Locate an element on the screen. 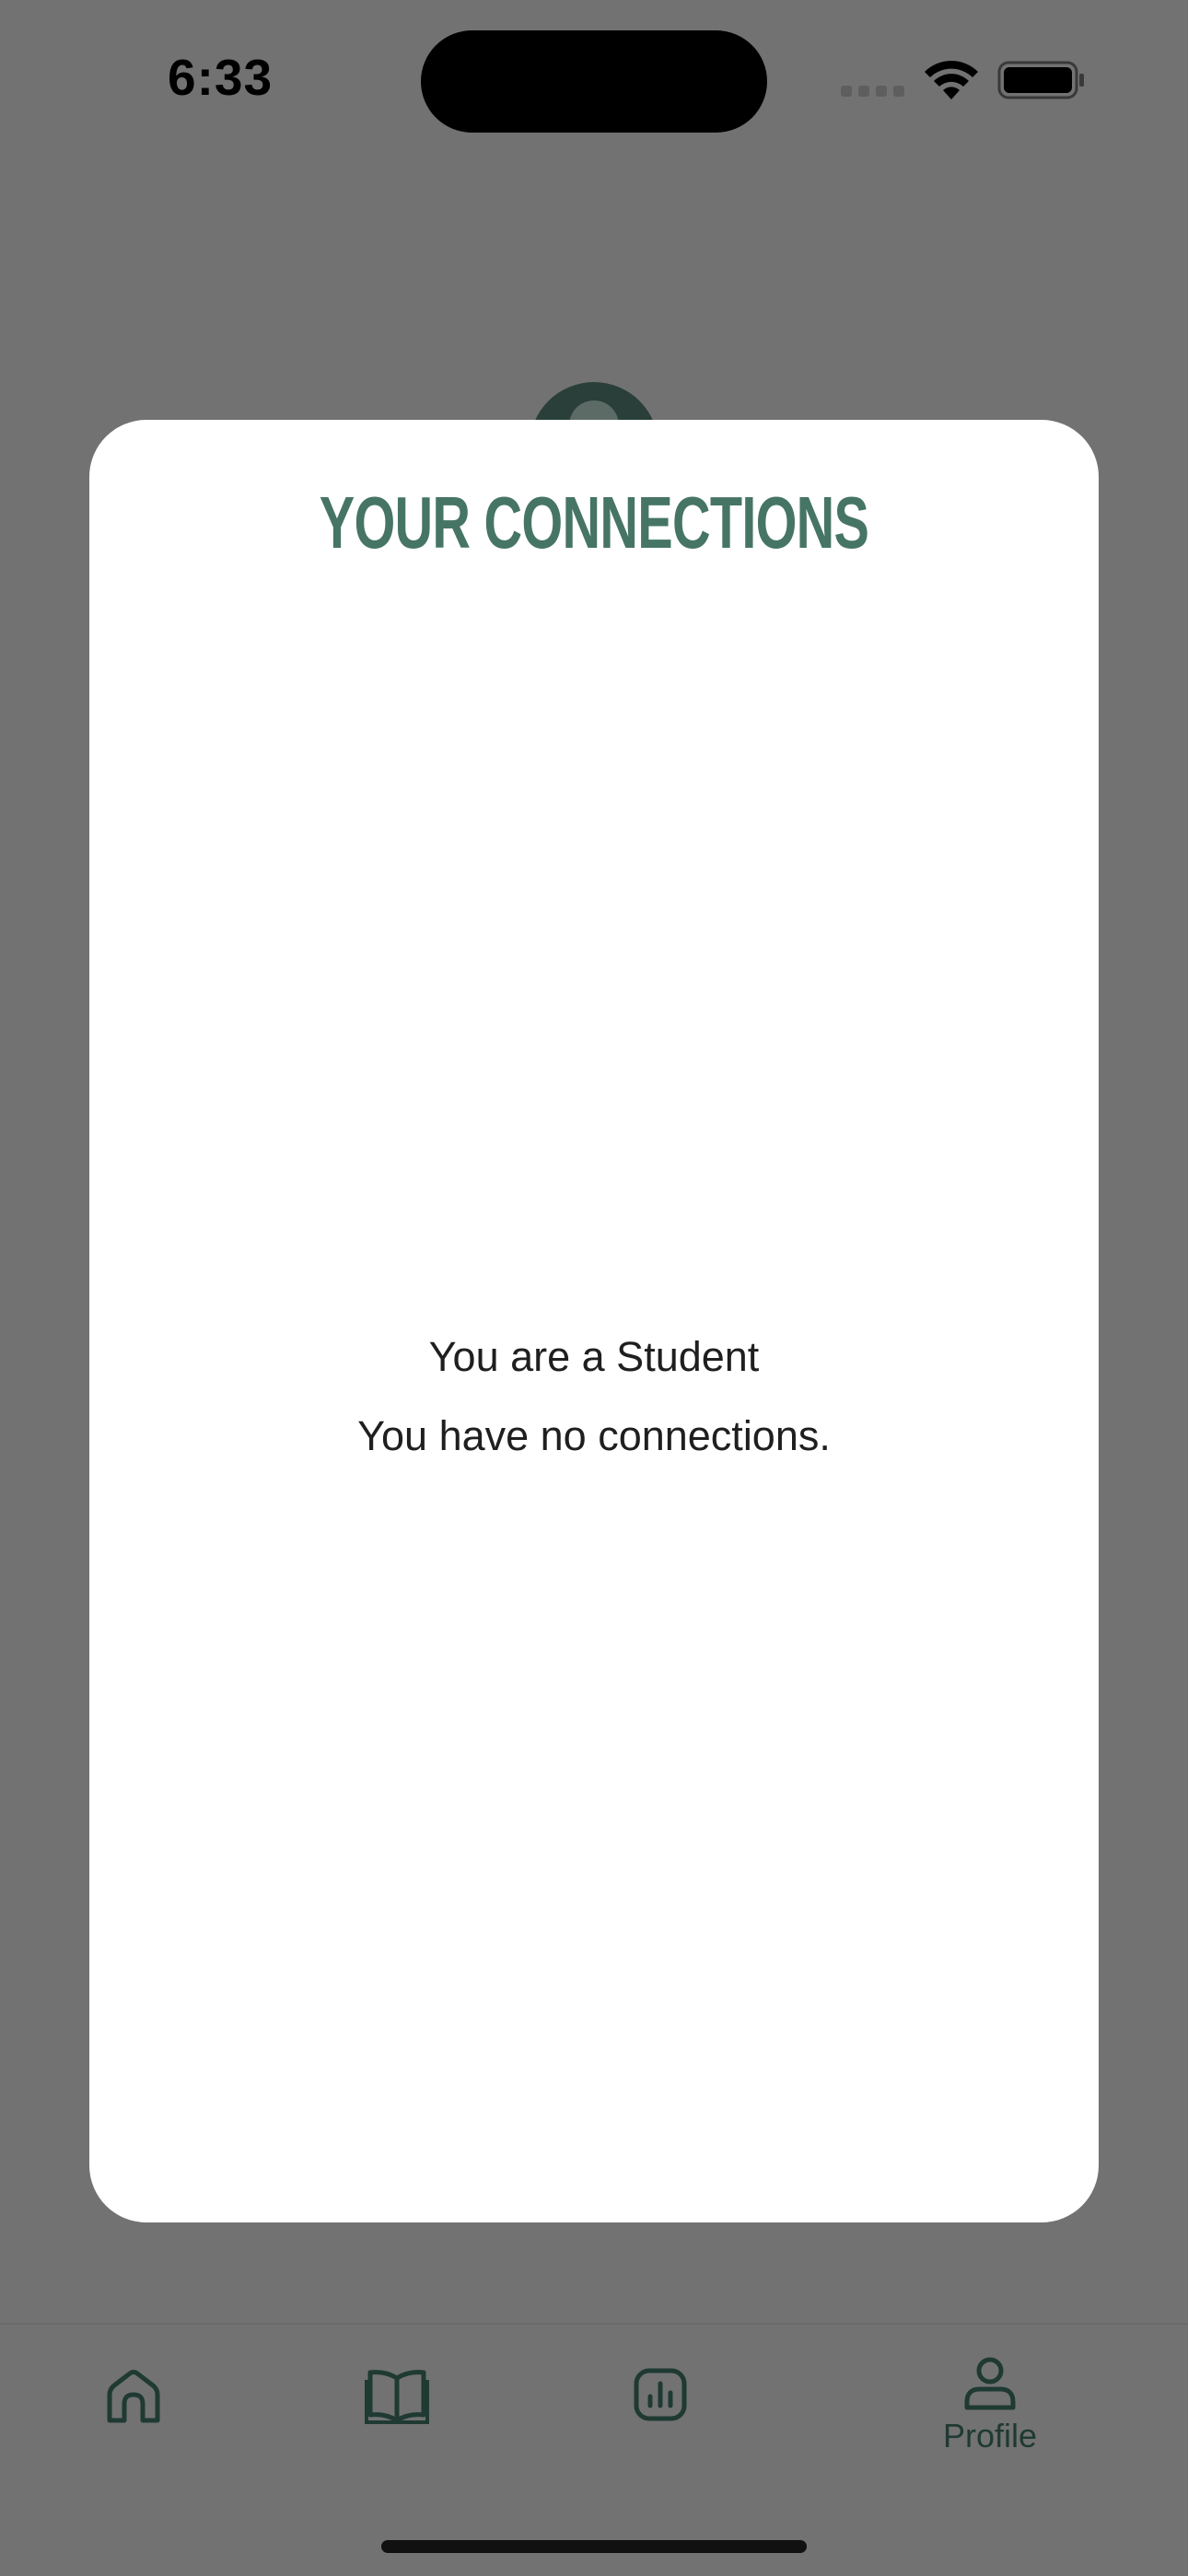 The image size is (1188, 2576). stats-icon is located at coordinates (660, 2394).